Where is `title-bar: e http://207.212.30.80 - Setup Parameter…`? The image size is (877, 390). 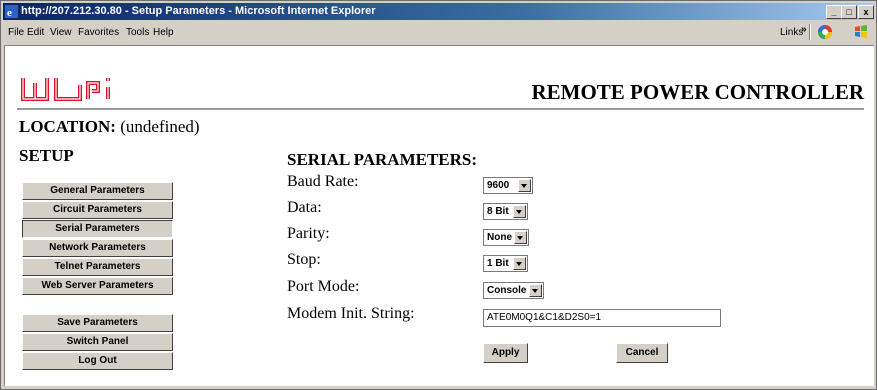
title-bar: e http://207.212.30.80 - Setup Parameter… is located at coordinates (438, 11).